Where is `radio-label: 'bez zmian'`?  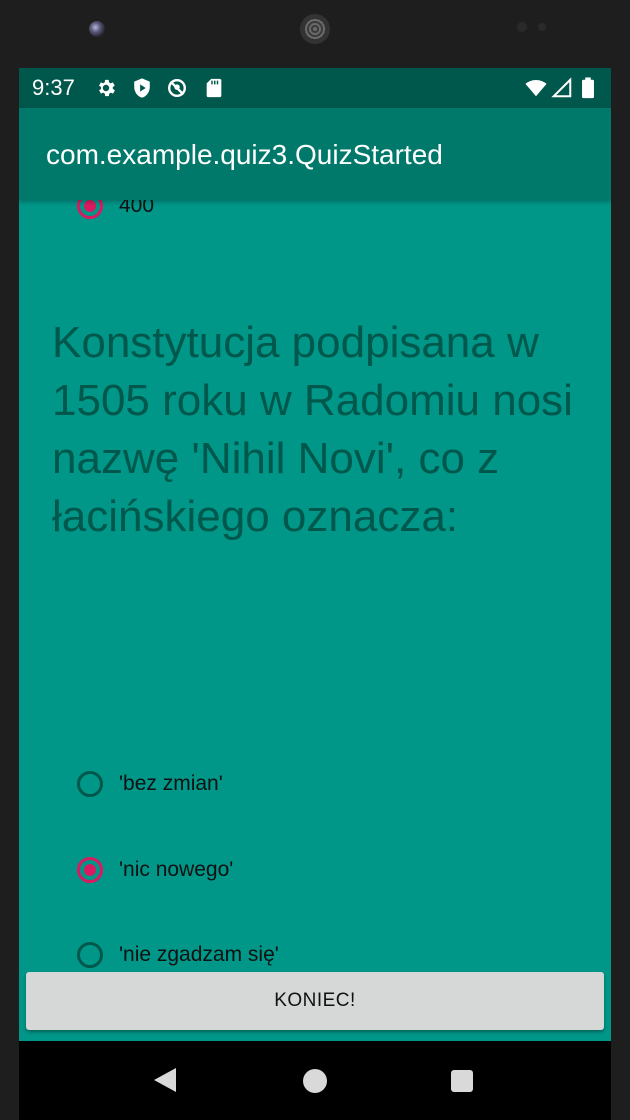 radio-label: 'bez zmian' is located at coordinates (171, 783).